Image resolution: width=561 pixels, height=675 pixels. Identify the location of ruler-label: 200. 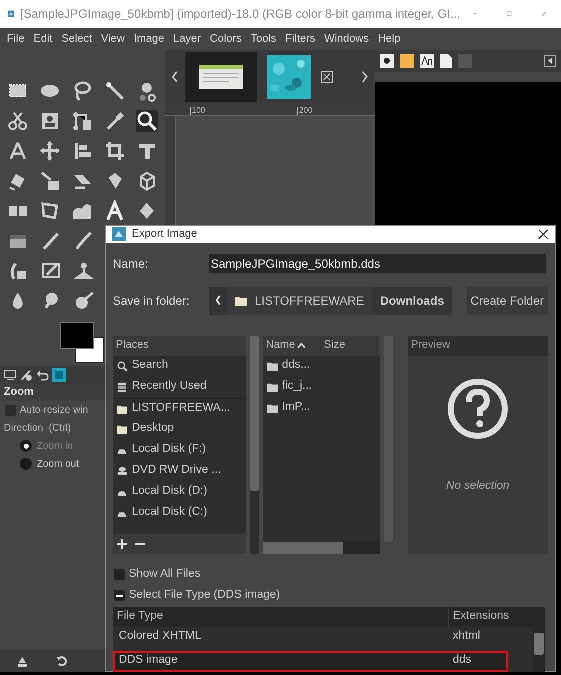
(305, 111).